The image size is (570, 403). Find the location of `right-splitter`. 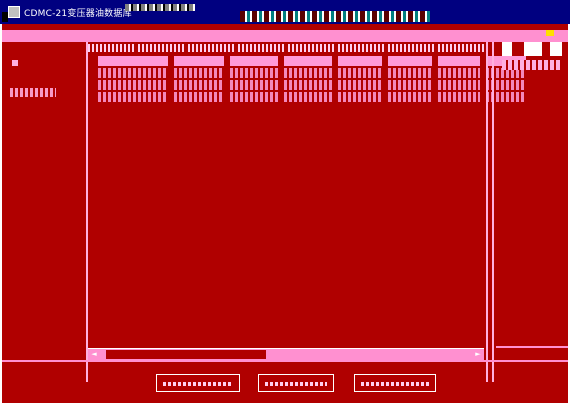

right-splitter is located at coordinates (487, 212).